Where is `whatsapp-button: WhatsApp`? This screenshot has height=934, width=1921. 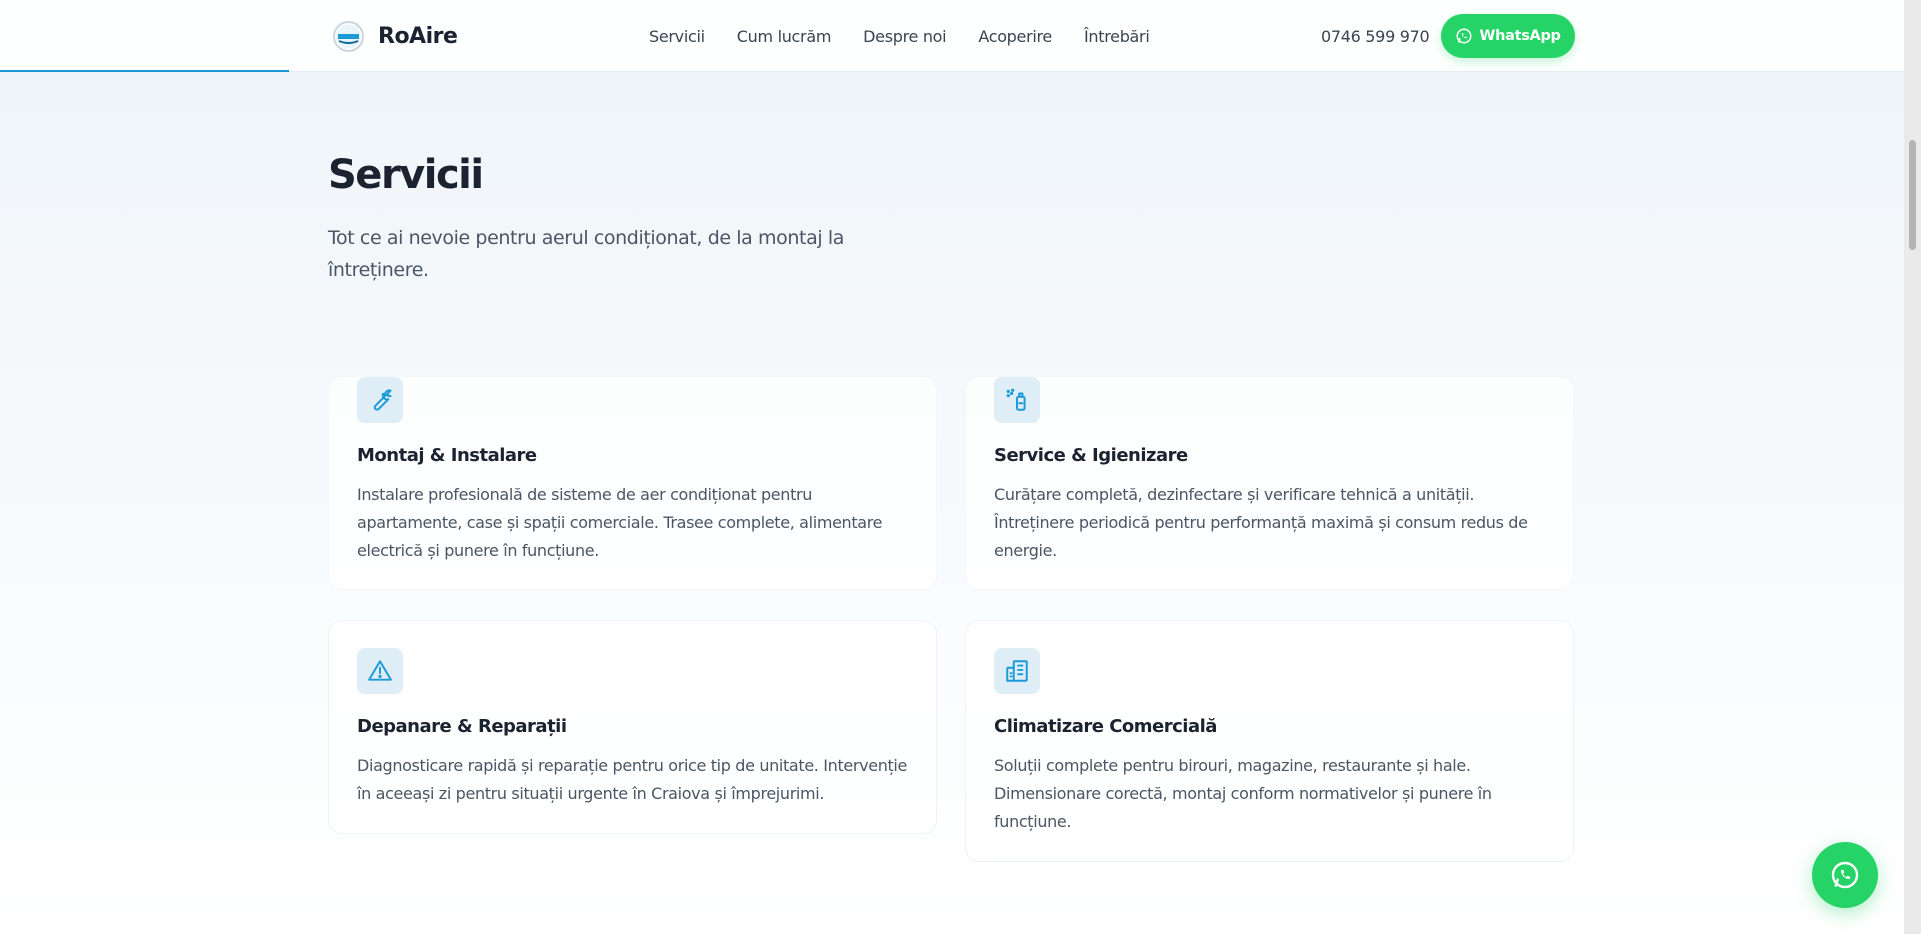
whatsapp-button: WhatsApp is located at coordinates (1508, 36).